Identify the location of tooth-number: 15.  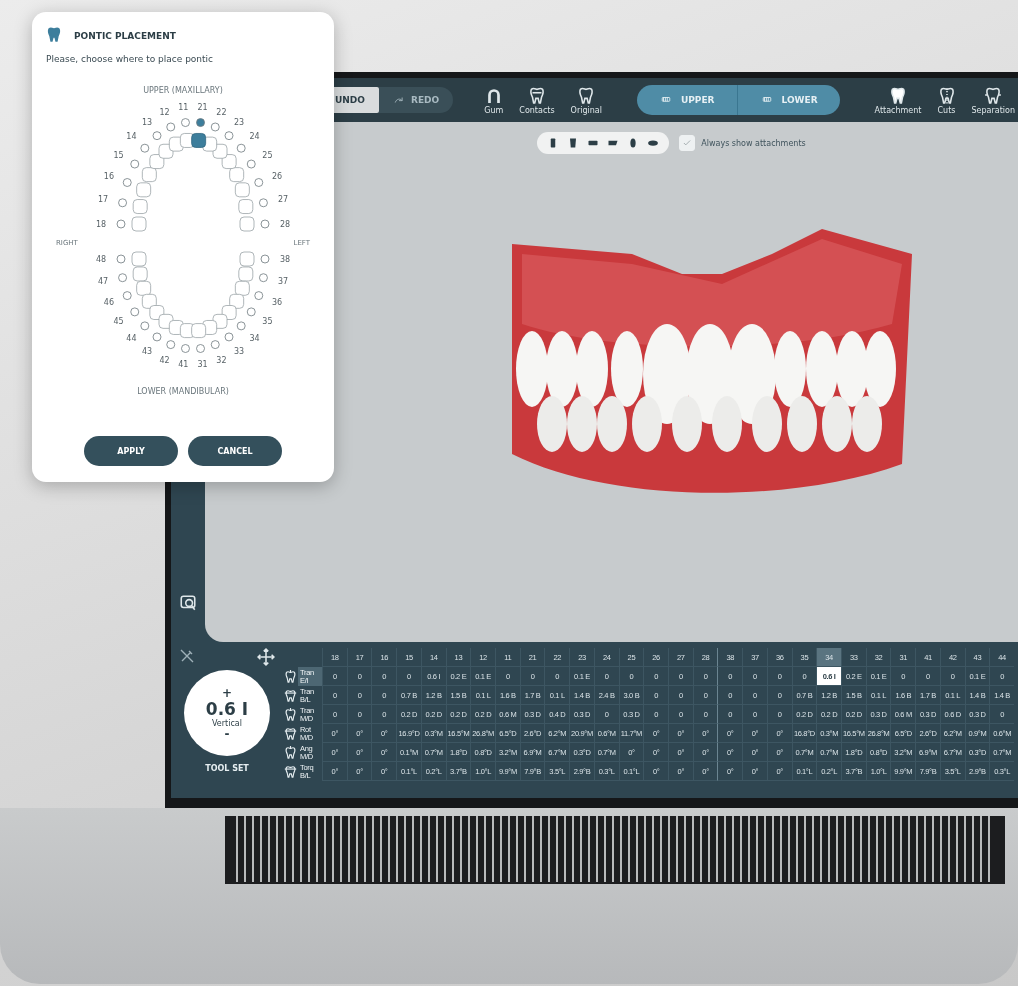
(118, 155).